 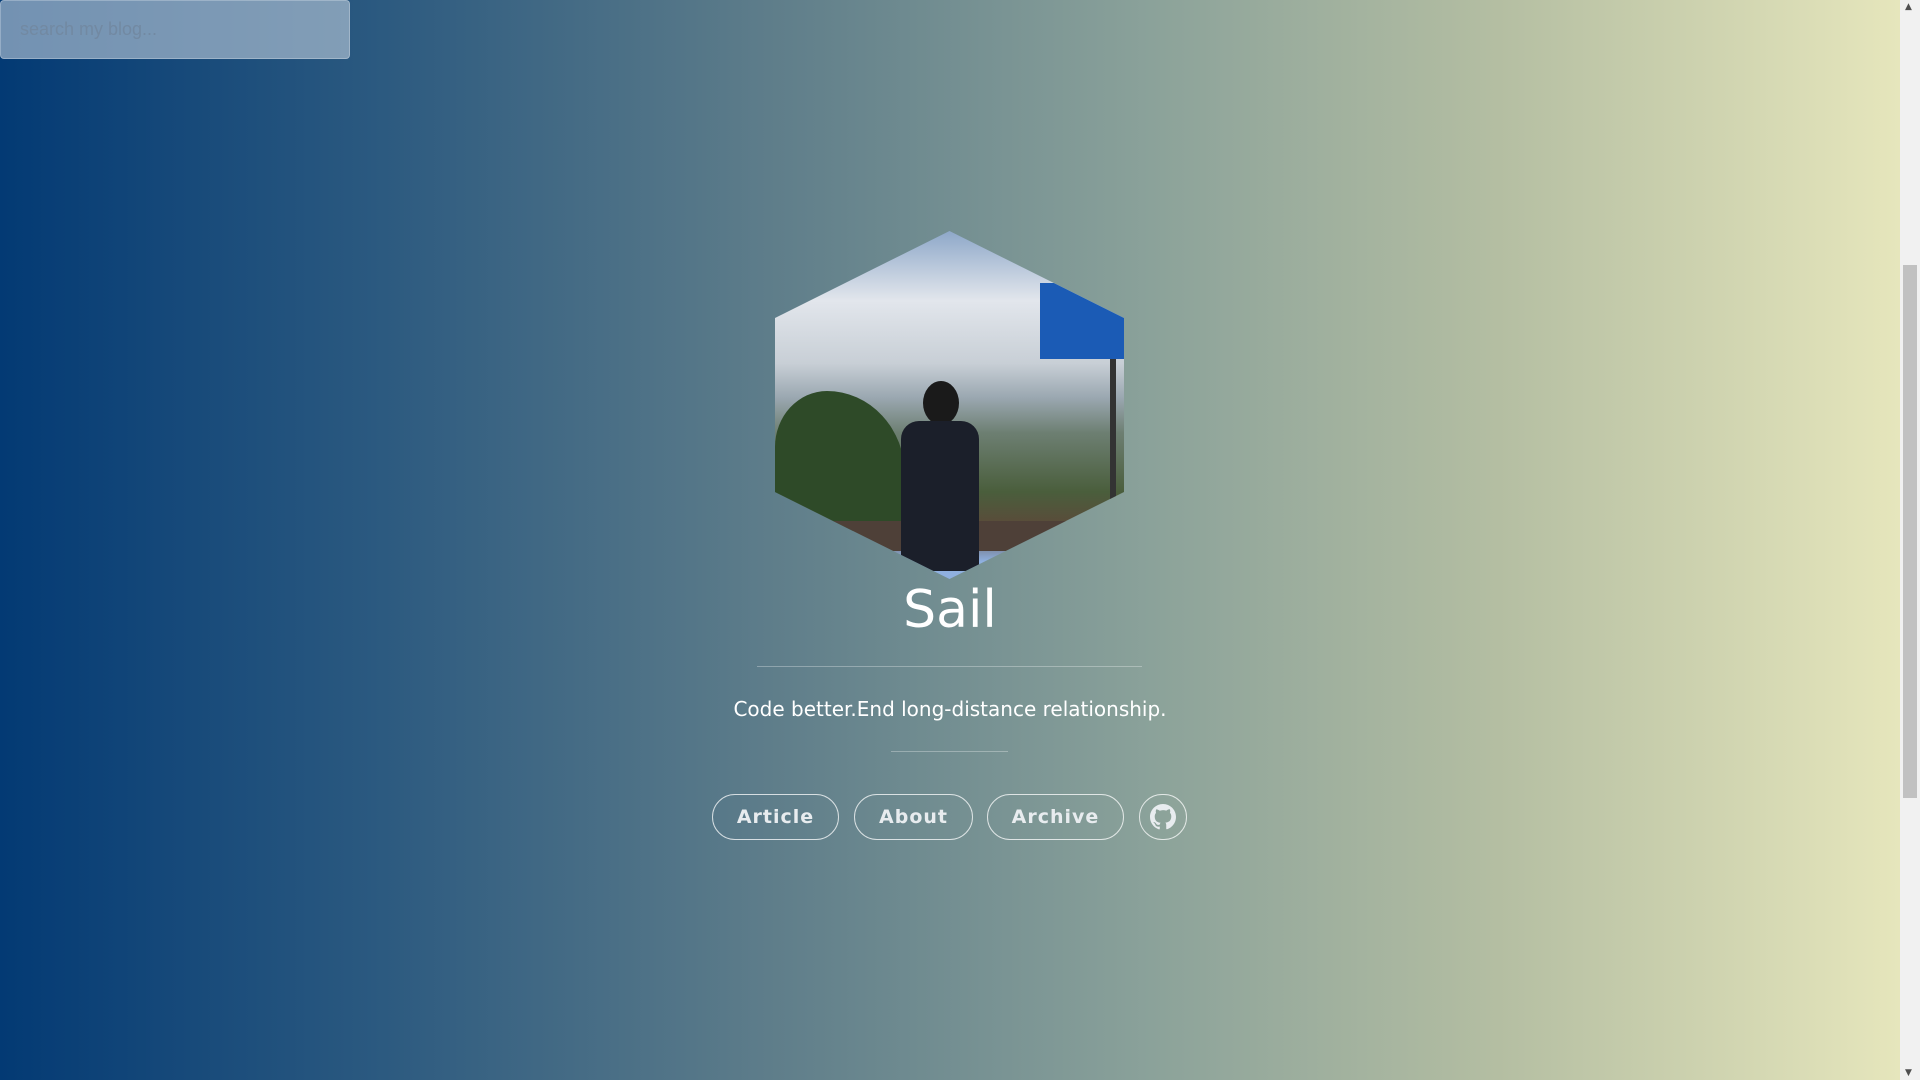 I want to click on archive-button: Archive, so click(x=1055, y=817).